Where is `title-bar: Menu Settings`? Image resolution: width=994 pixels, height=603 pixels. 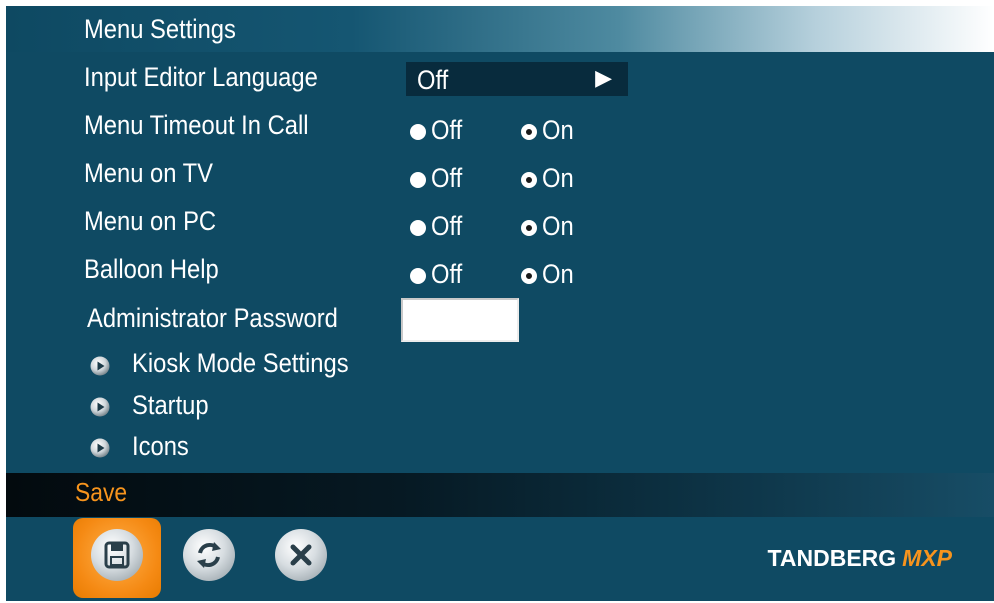 title-bar: Menu Settings is located at coordinates (500, 29).